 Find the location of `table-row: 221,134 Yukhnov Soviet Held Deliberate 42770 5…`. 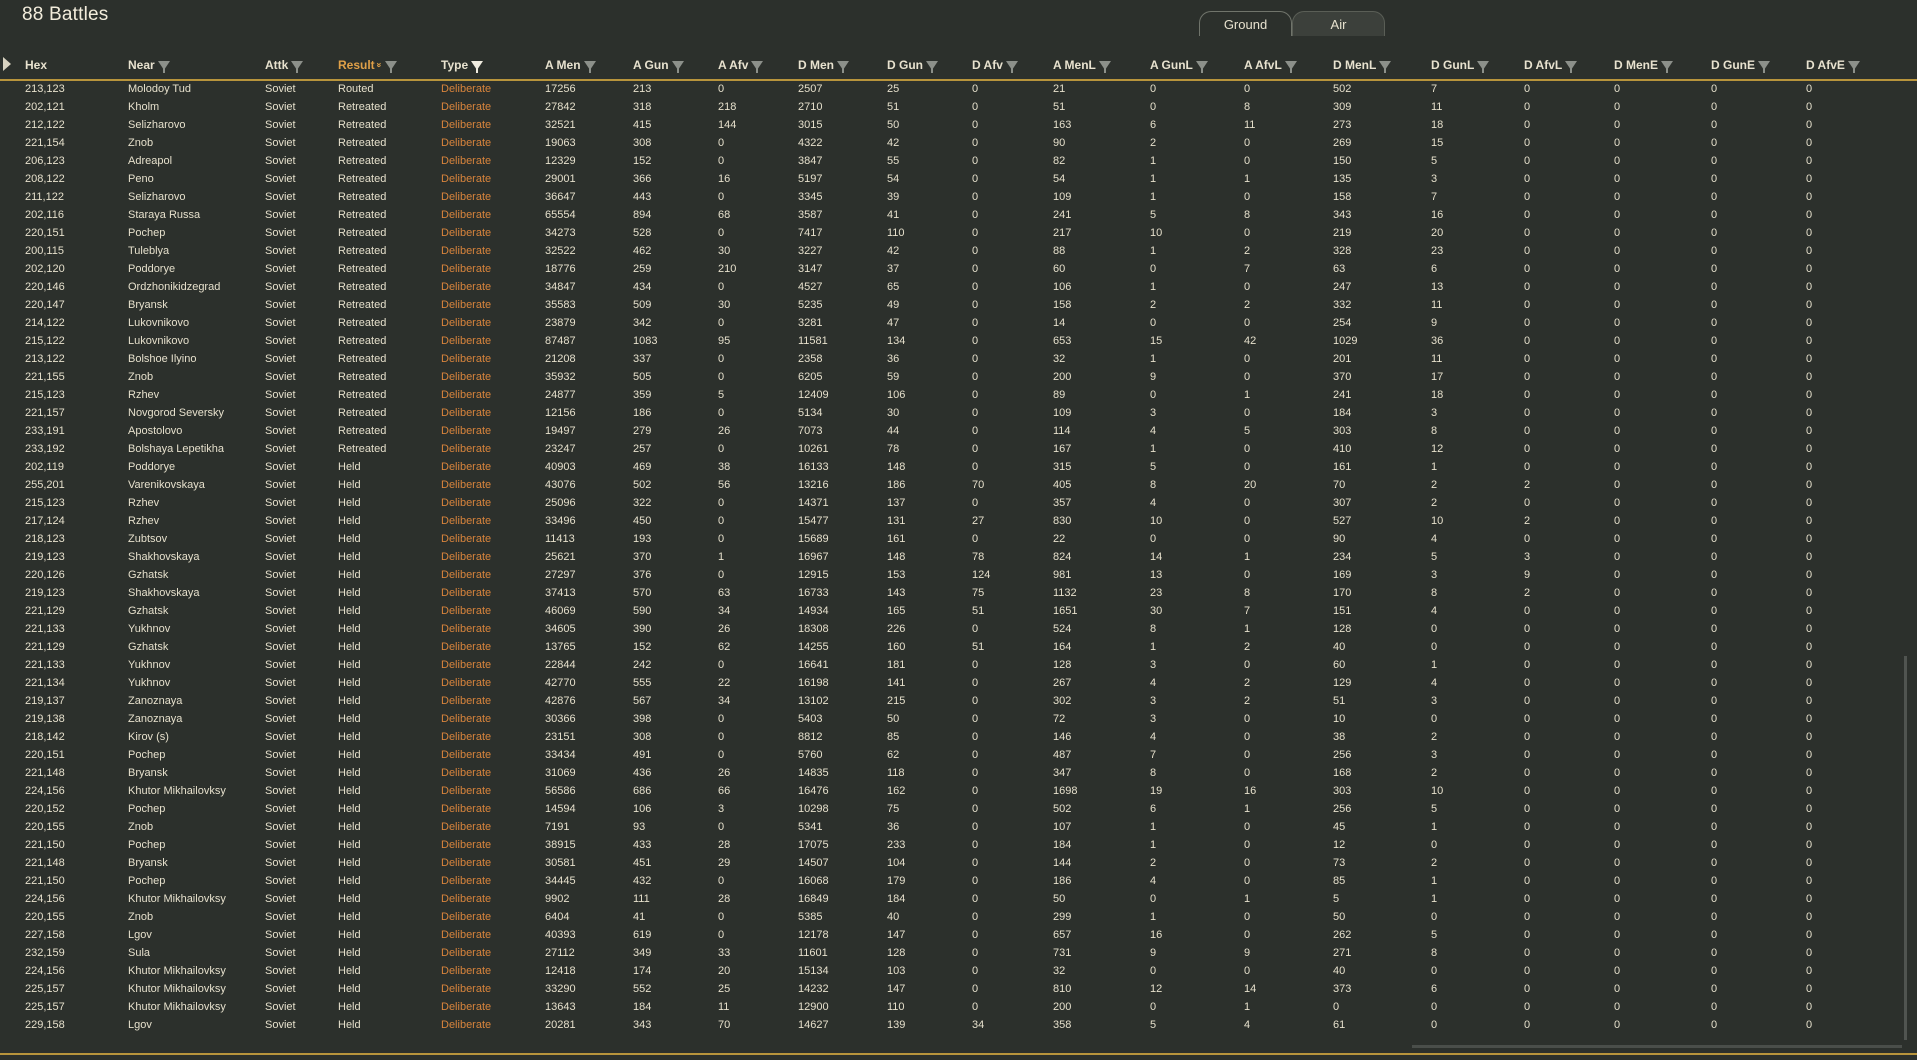

table-row: 221,134 Yukhnov Soviet Held Deliberate 42770 5… is located at coordinates (958, 684).